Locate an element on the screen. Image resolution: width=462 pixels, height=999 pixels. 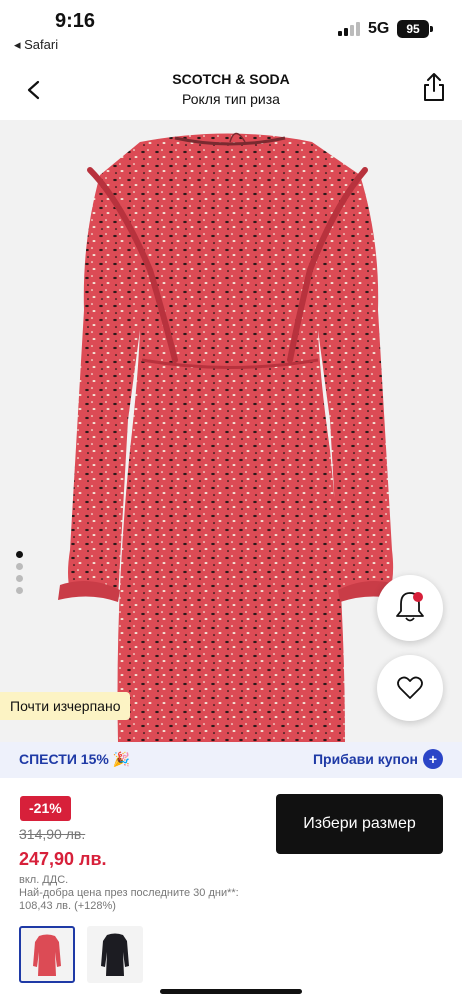
old-price: 314,90 лв. is located at coordinates (52, 834).